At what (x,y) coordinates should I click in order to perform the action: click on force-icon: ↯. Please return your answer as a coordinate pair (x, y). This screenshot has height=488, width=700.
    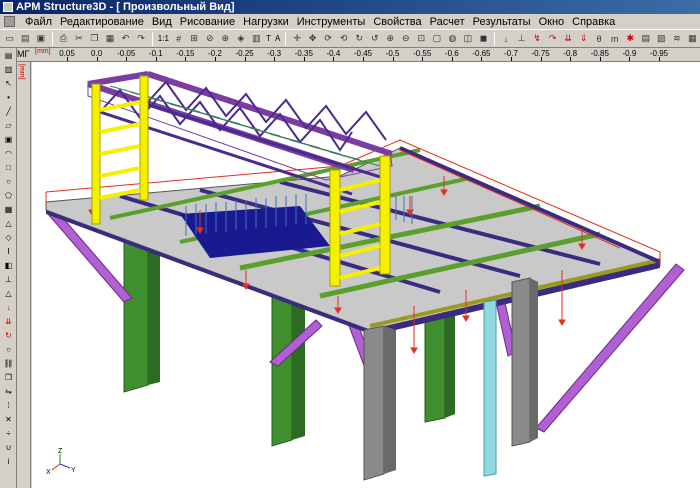
    Looking at the image, I should click on (537, 39).